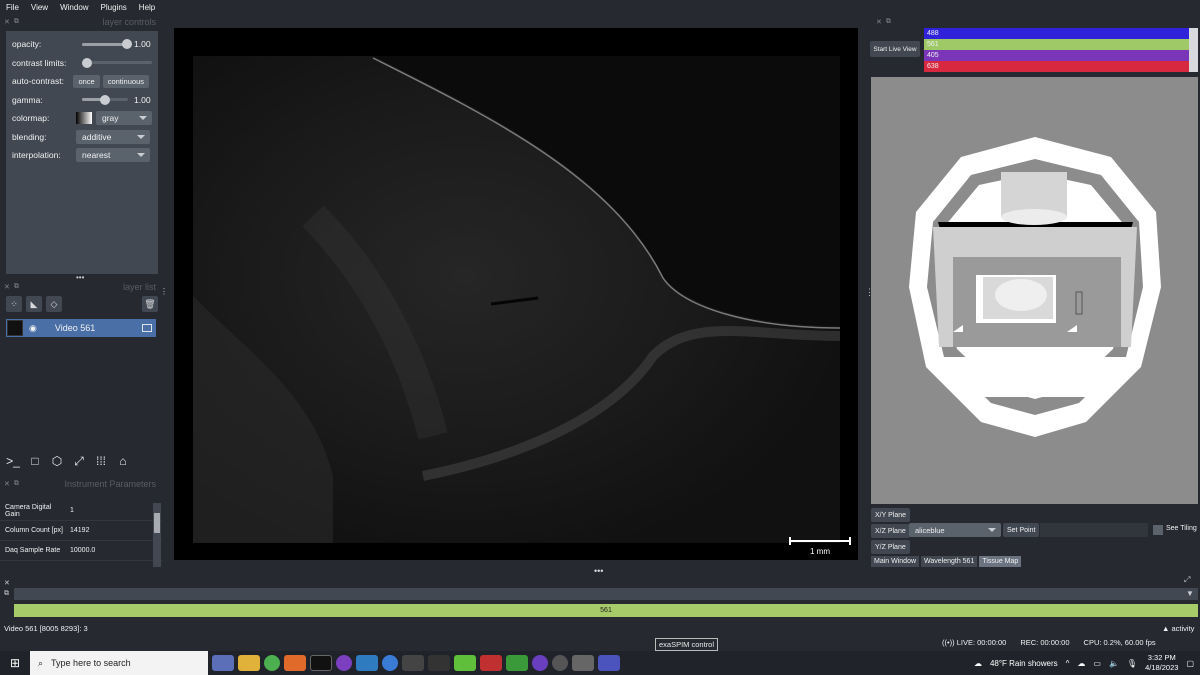 This screenshot has height=675, width=1200. What do you see at coordinates (1081, 663) in the screenshot?
I see `cloud-icon: ☁` at bounding box center [1081, 663].